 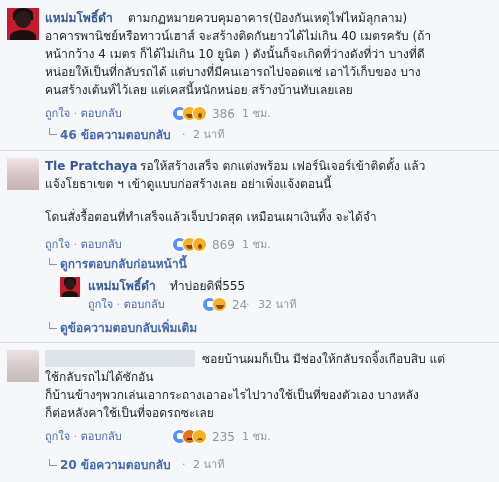 I want to click on reply-author: แหม่มโพธิ์ดำ, so click(x=122, y=286).